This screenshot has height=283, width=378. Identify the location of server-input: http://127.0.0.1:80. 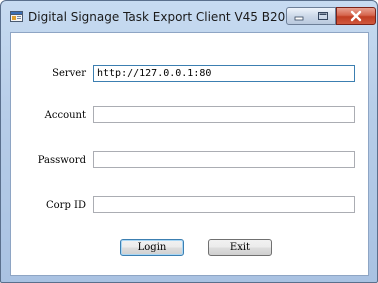
(224, 73).